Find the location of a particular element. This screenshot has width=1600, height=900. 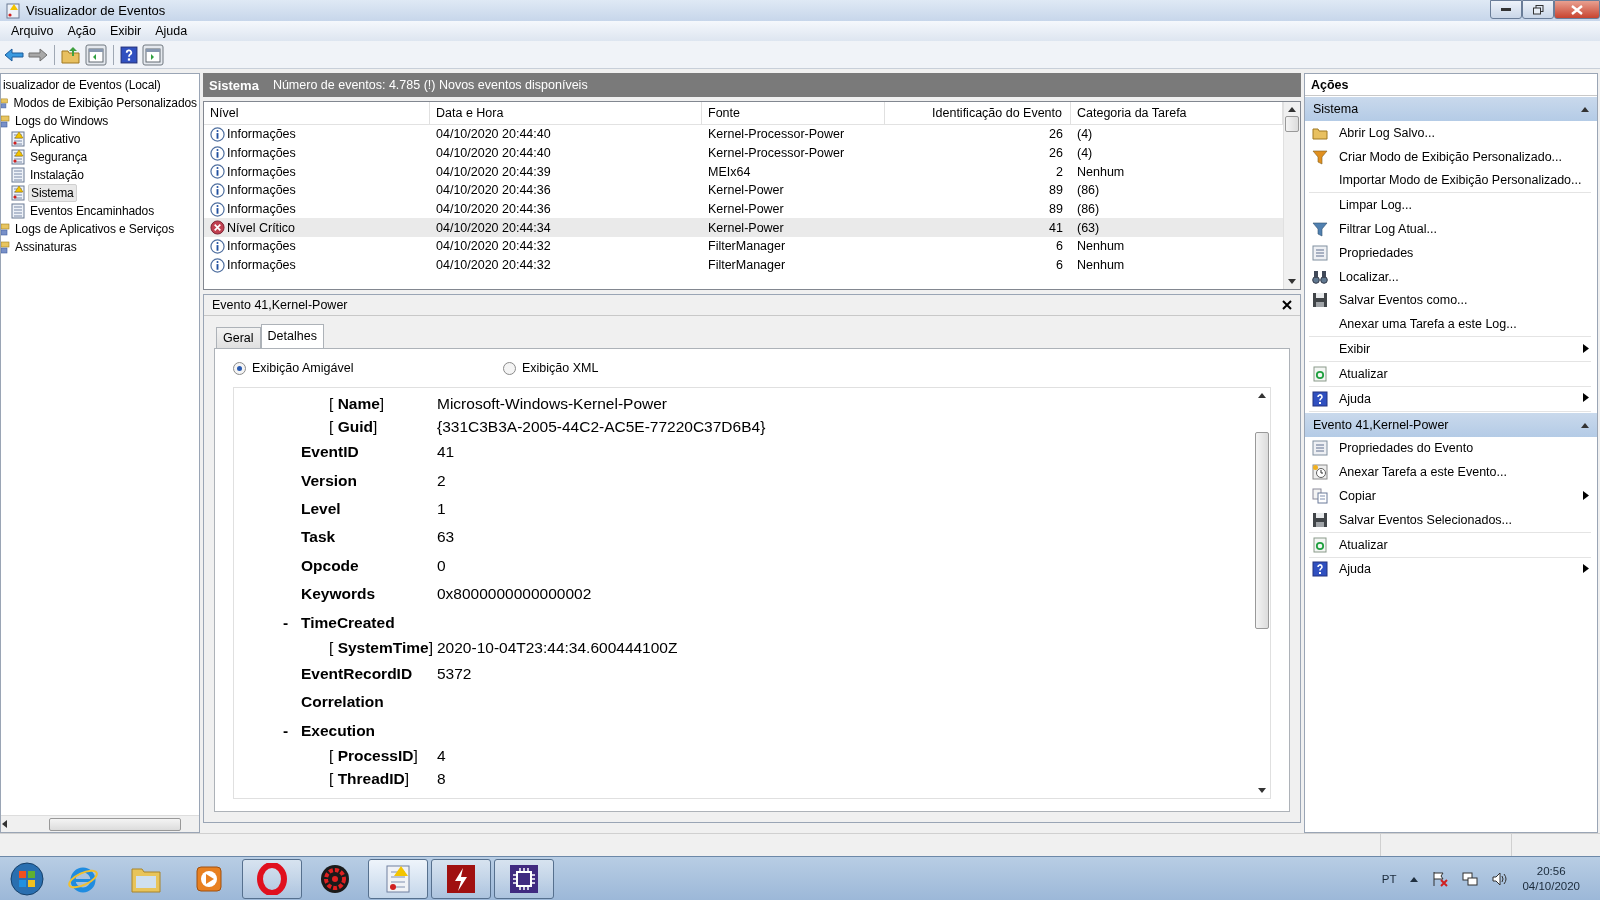

table-cell: (86) is located at coordinates (1088, 209).